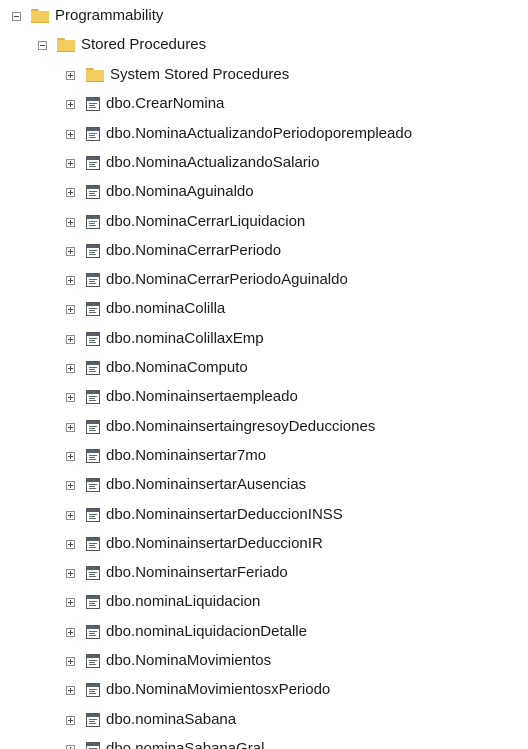 The width and height of the screenshot is (528, 749). Describe the element at coordinates (259, 133) in the screenshot. I see `tree-node-label: dbo.NominaActualizandoPeriodoporempleado` at that location.